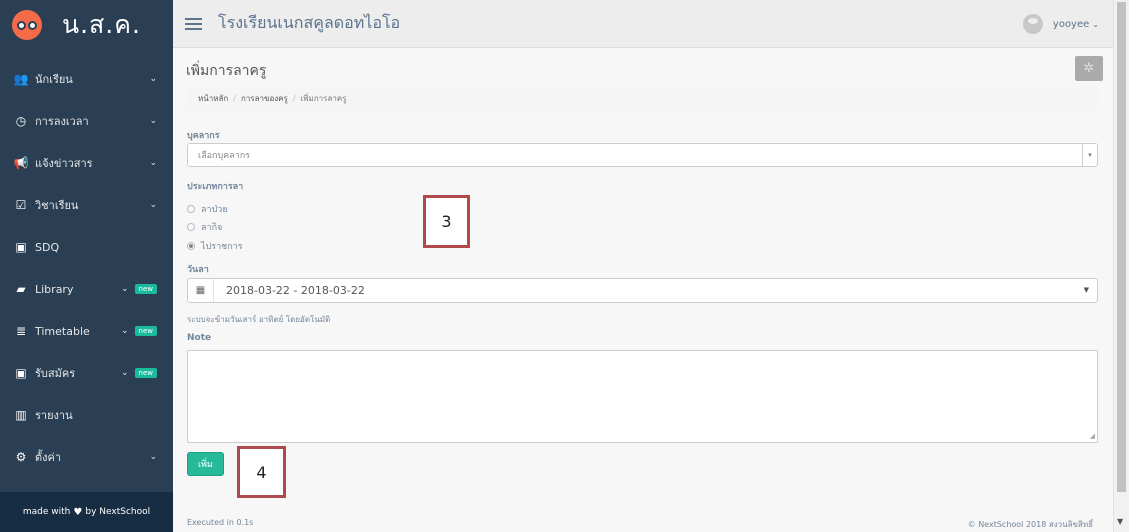 Image resolution: width=1129 pixels, height=532 pixels. What do you see at coordinates (642, 155) in the screenshot?
I see `person-select: เลือกบุคลากร ▾` at bounding box center [642, 155].